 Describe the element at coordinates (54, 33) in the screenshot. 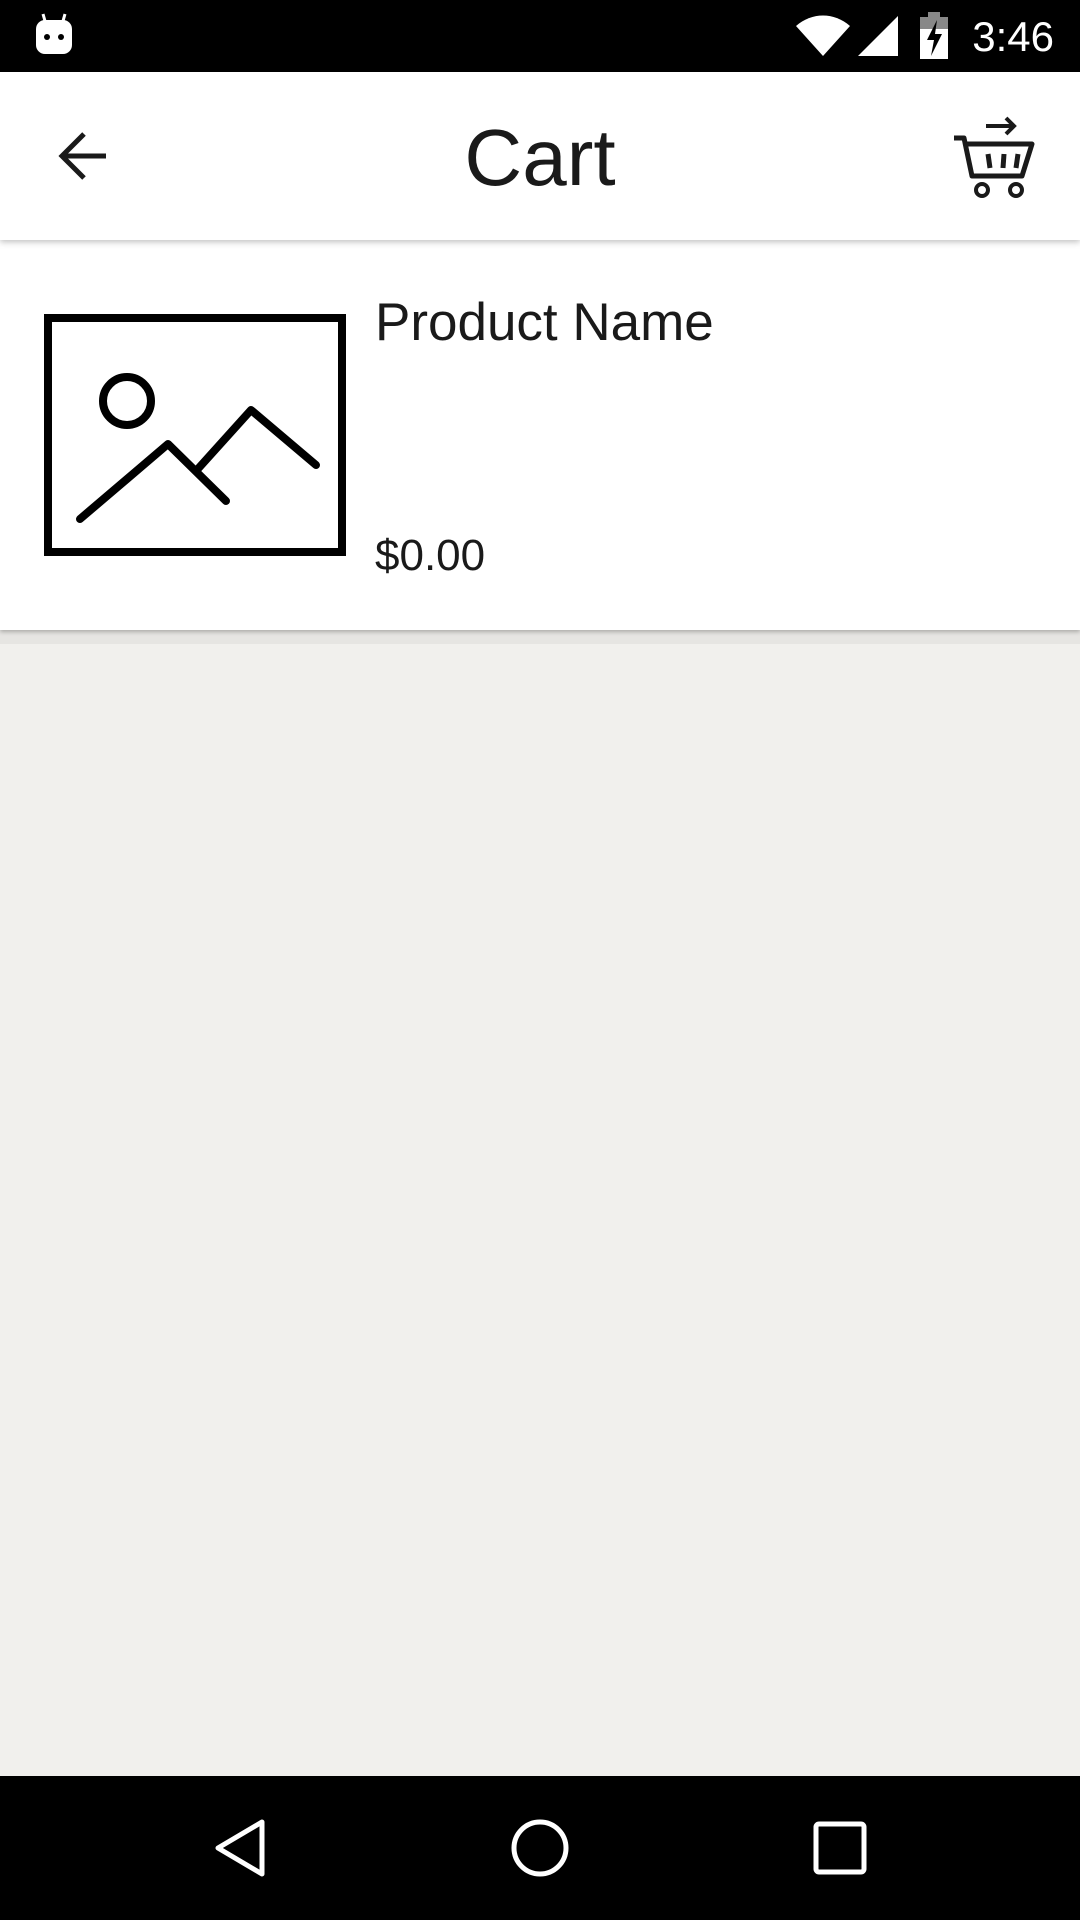

I see `debug-icon` at that location.